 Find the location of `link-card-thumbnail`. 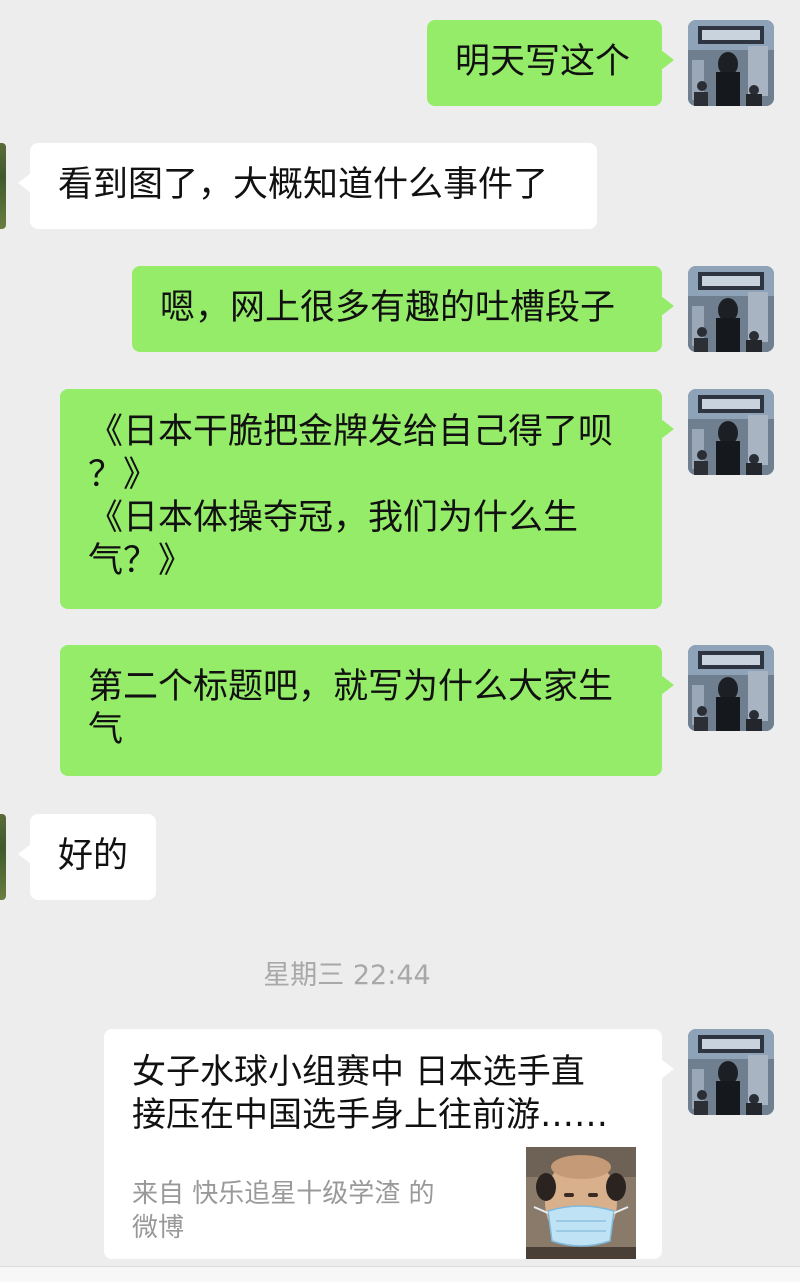

link-card-thumbnail is located at coordinates (581, 1203).